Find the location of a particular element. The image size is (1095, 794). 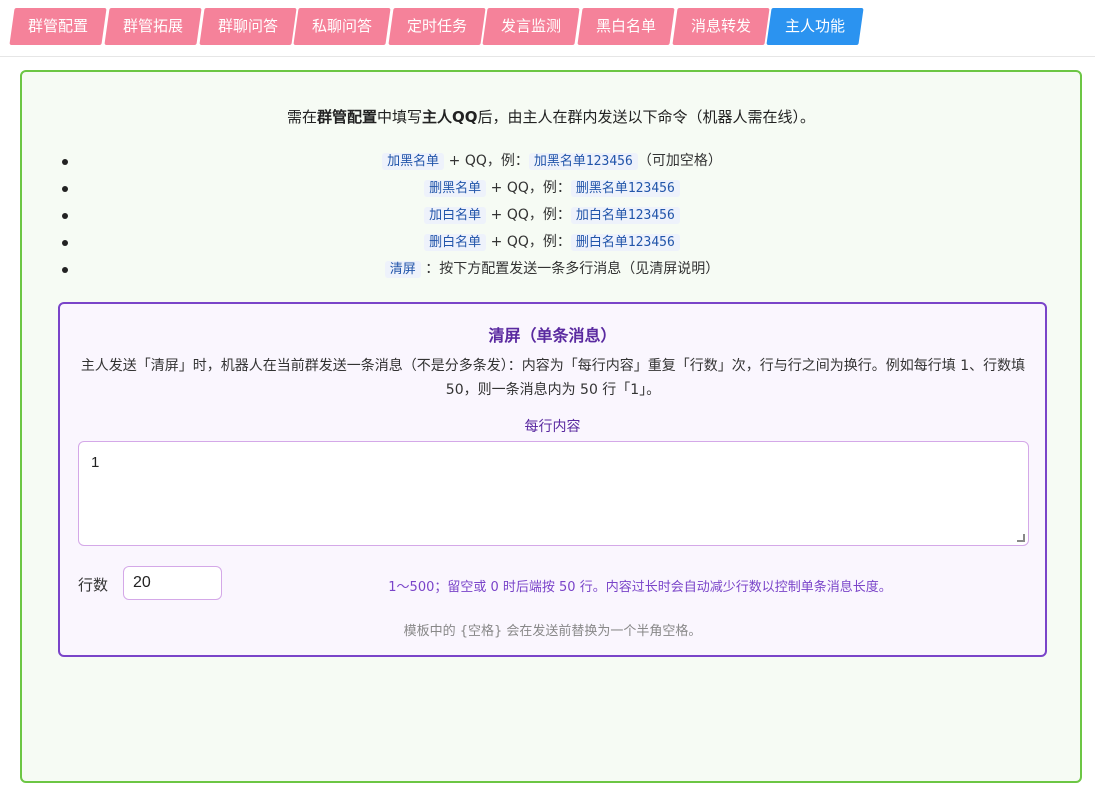

owner-qq-text: 主人QQ is located at coordinates (450, 117).